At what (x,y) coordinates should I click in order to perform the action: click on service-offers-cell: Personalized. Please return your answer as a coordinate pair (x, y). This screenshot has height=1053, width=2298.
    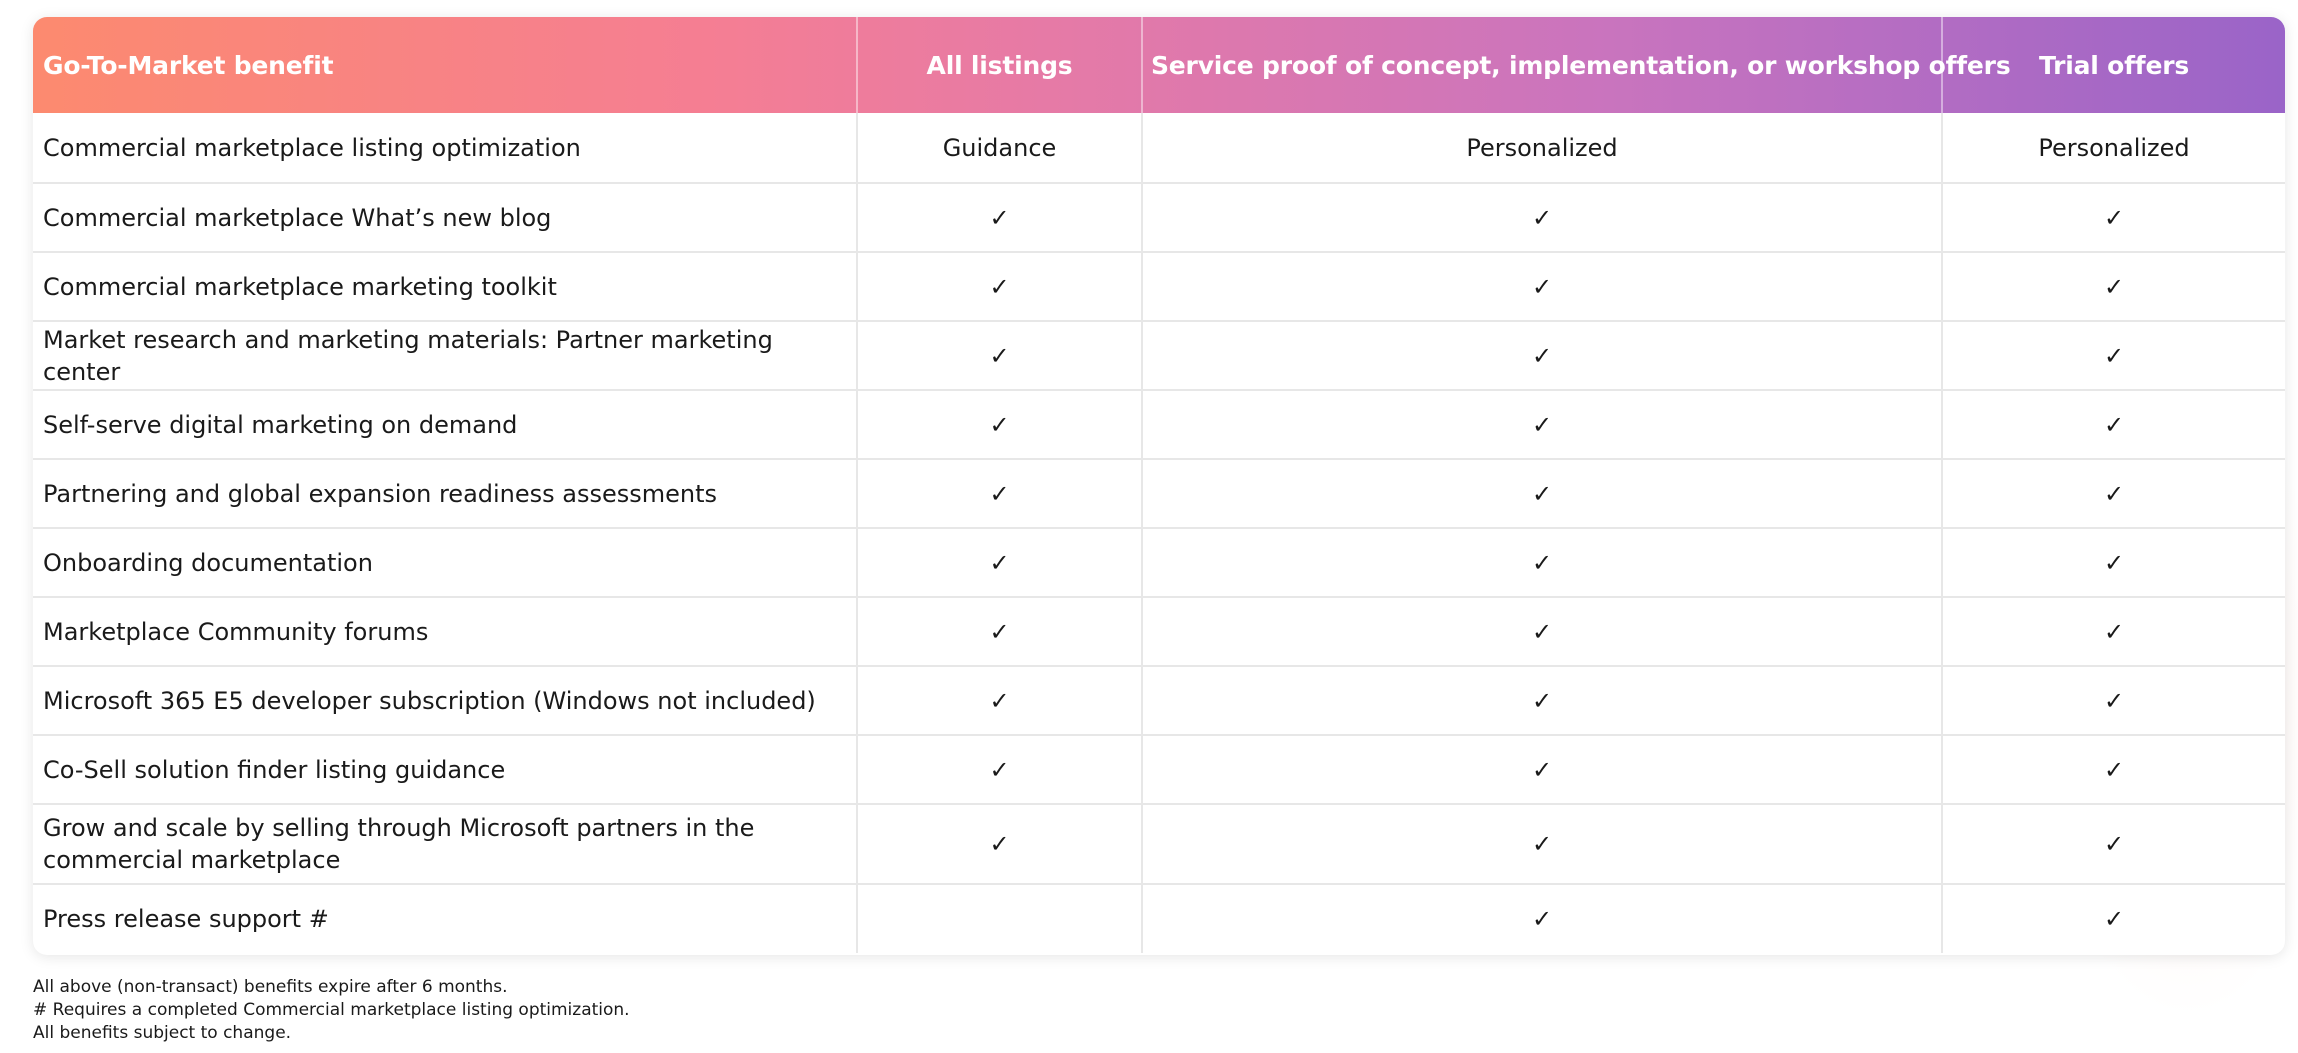
    Looking at the image, I should click on (1541, 148).